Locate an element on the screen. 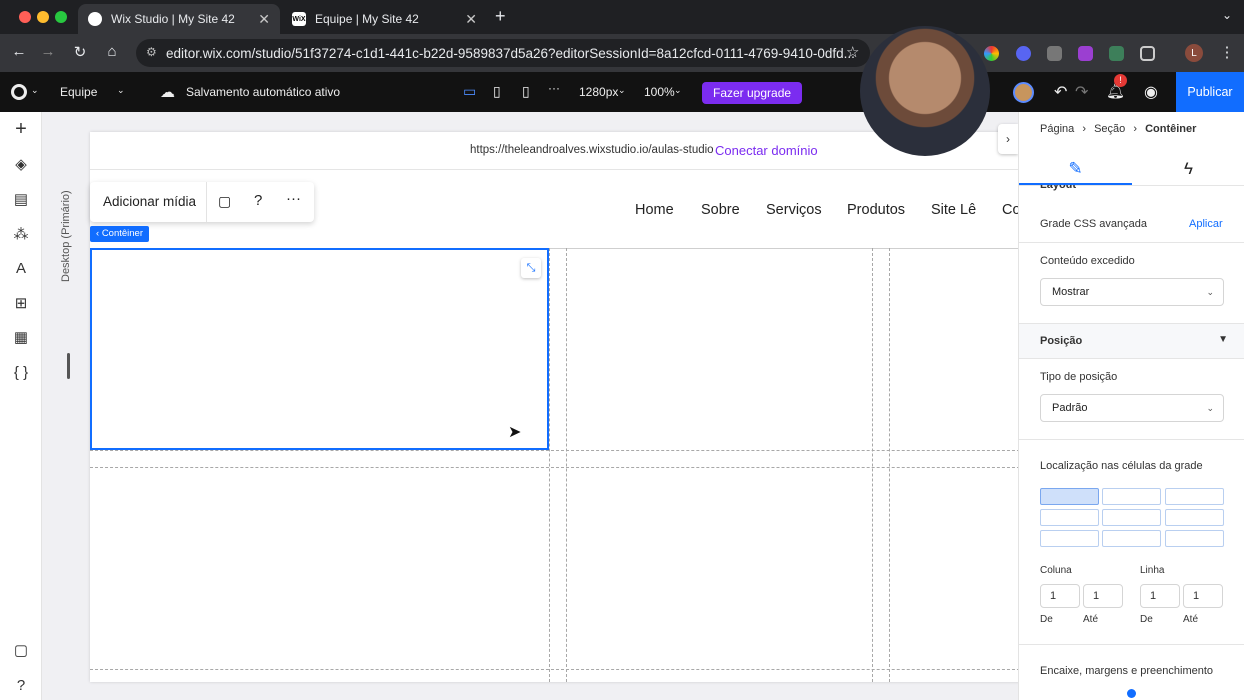 Image resolution: width=1244 pixels, height=700 pixels. tablet-view-icon: ▯ is located at coordinates (497, 91).